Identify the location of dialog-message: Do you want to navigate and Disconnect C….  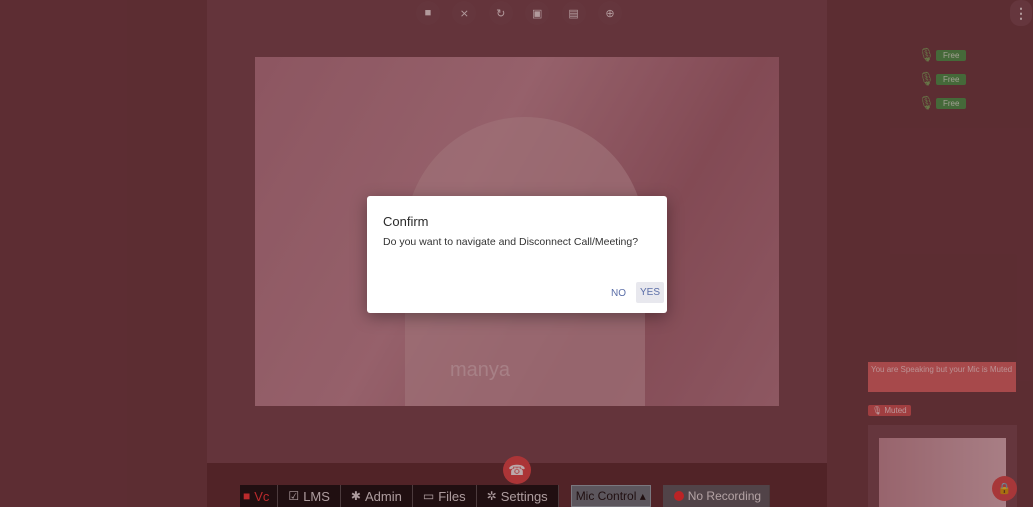
(511, 242).